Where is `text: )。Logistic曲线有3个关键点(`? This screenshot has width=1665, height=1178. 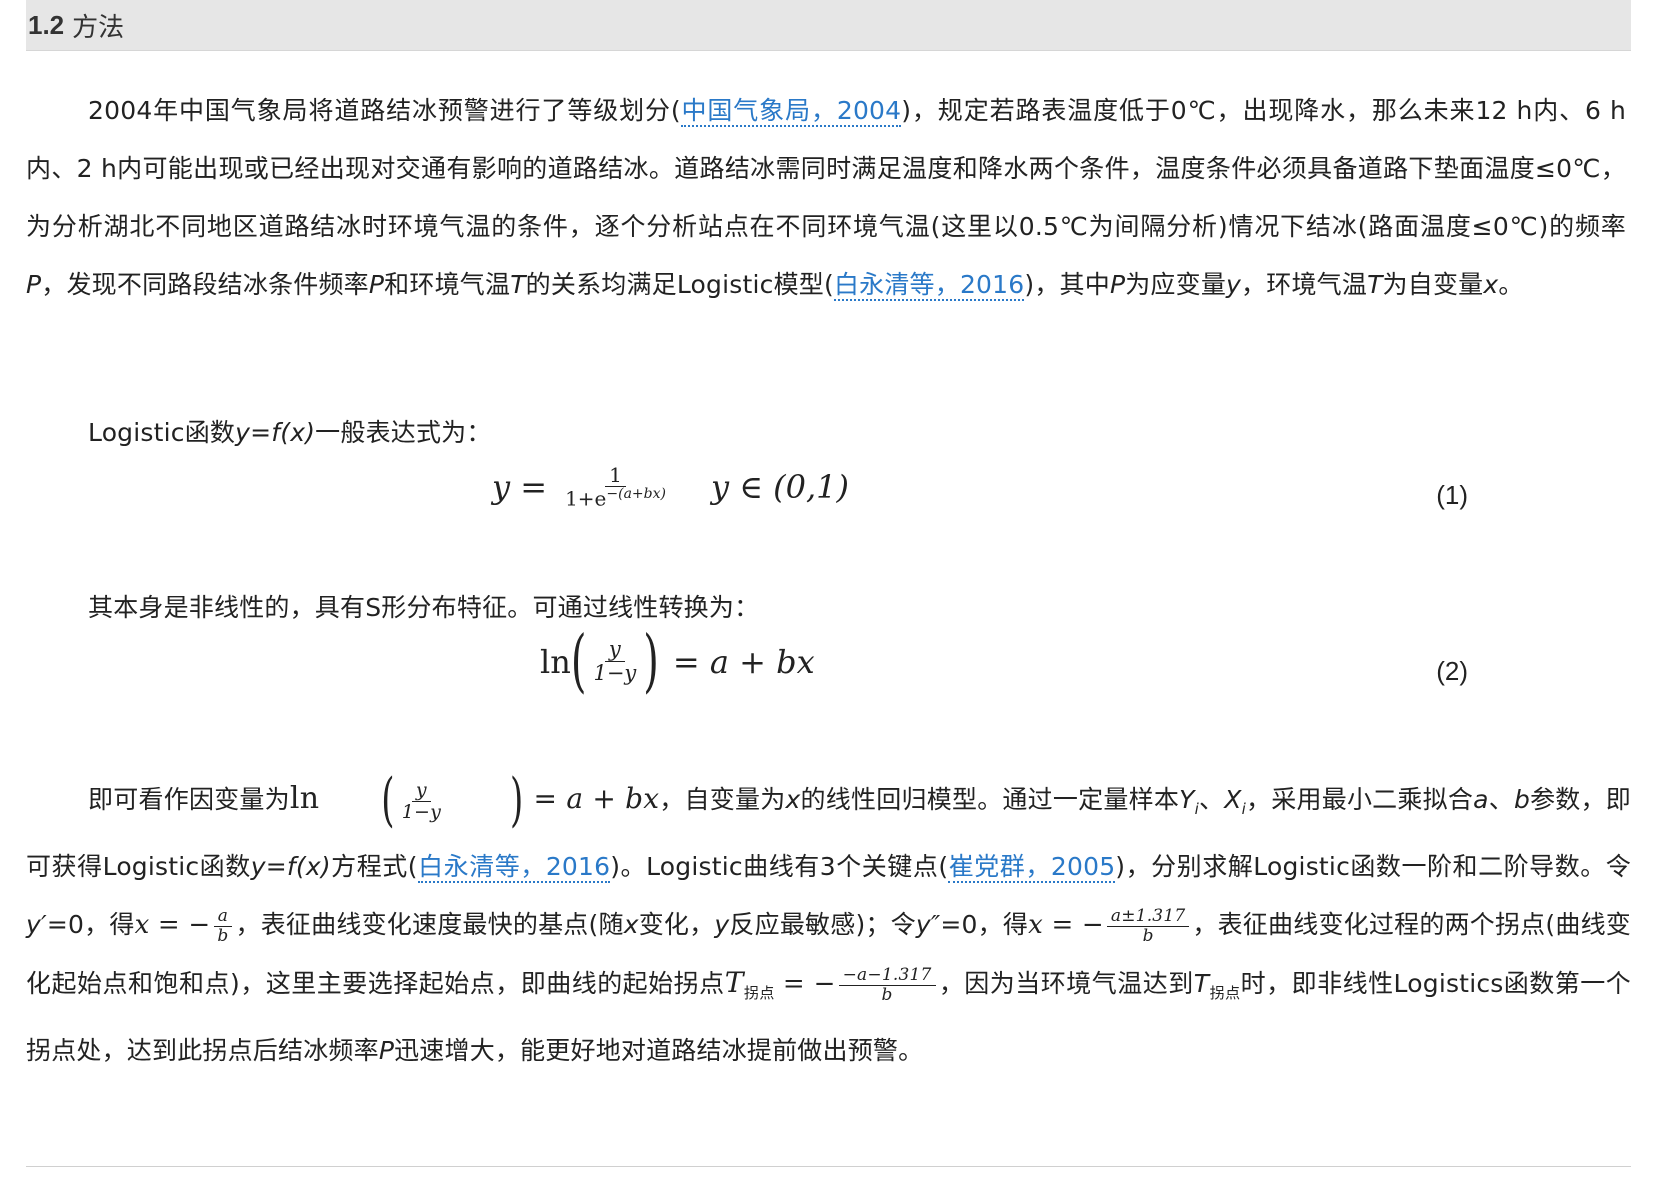 text: )。Logistic曲线有3个关键点( is located at coordinates (779, 866).